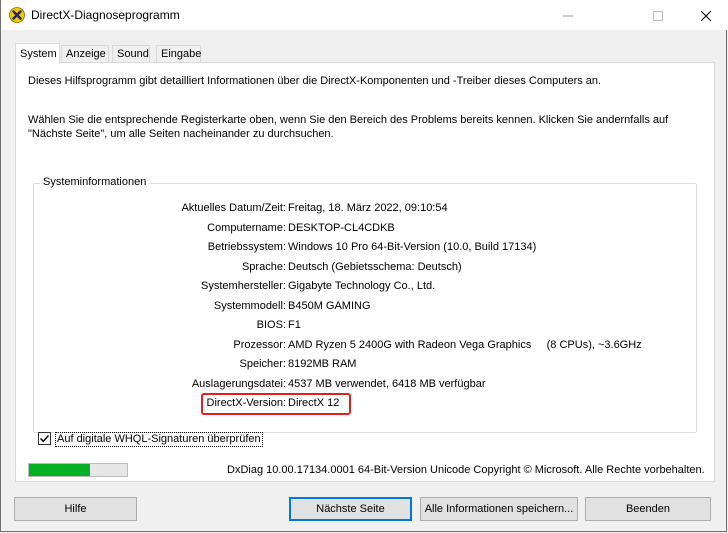 The height and width of the screenshot is (533, 728). Describe the element at coordinates (159, 439) in the screenshot. I see `whql-checkbox-label: Auf digitale WHQL-Signaturen überprüfen` at that location.